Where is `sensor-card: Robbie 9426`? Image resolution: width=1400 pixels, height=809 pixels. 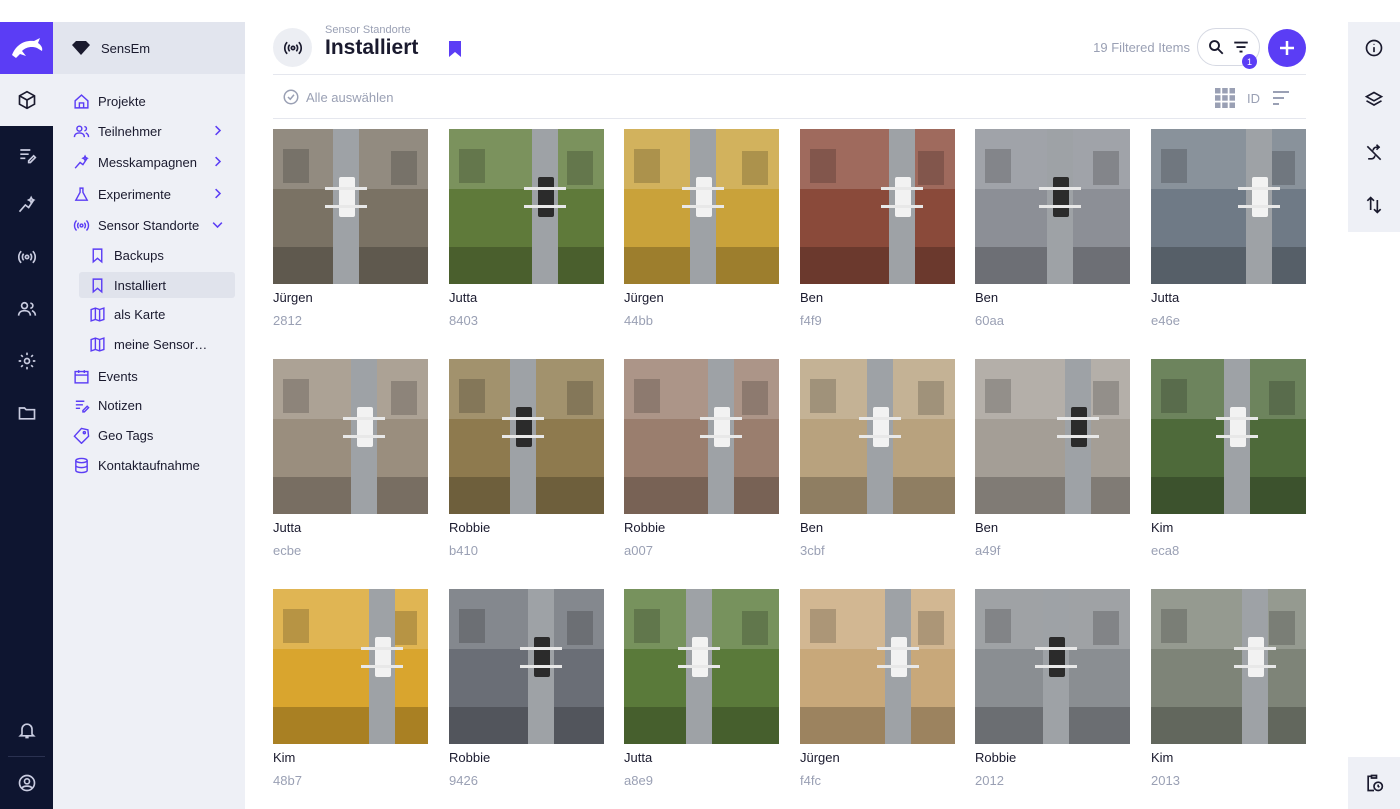
sensor-card: Robbie 9426 is located at coordinates (526, 694).